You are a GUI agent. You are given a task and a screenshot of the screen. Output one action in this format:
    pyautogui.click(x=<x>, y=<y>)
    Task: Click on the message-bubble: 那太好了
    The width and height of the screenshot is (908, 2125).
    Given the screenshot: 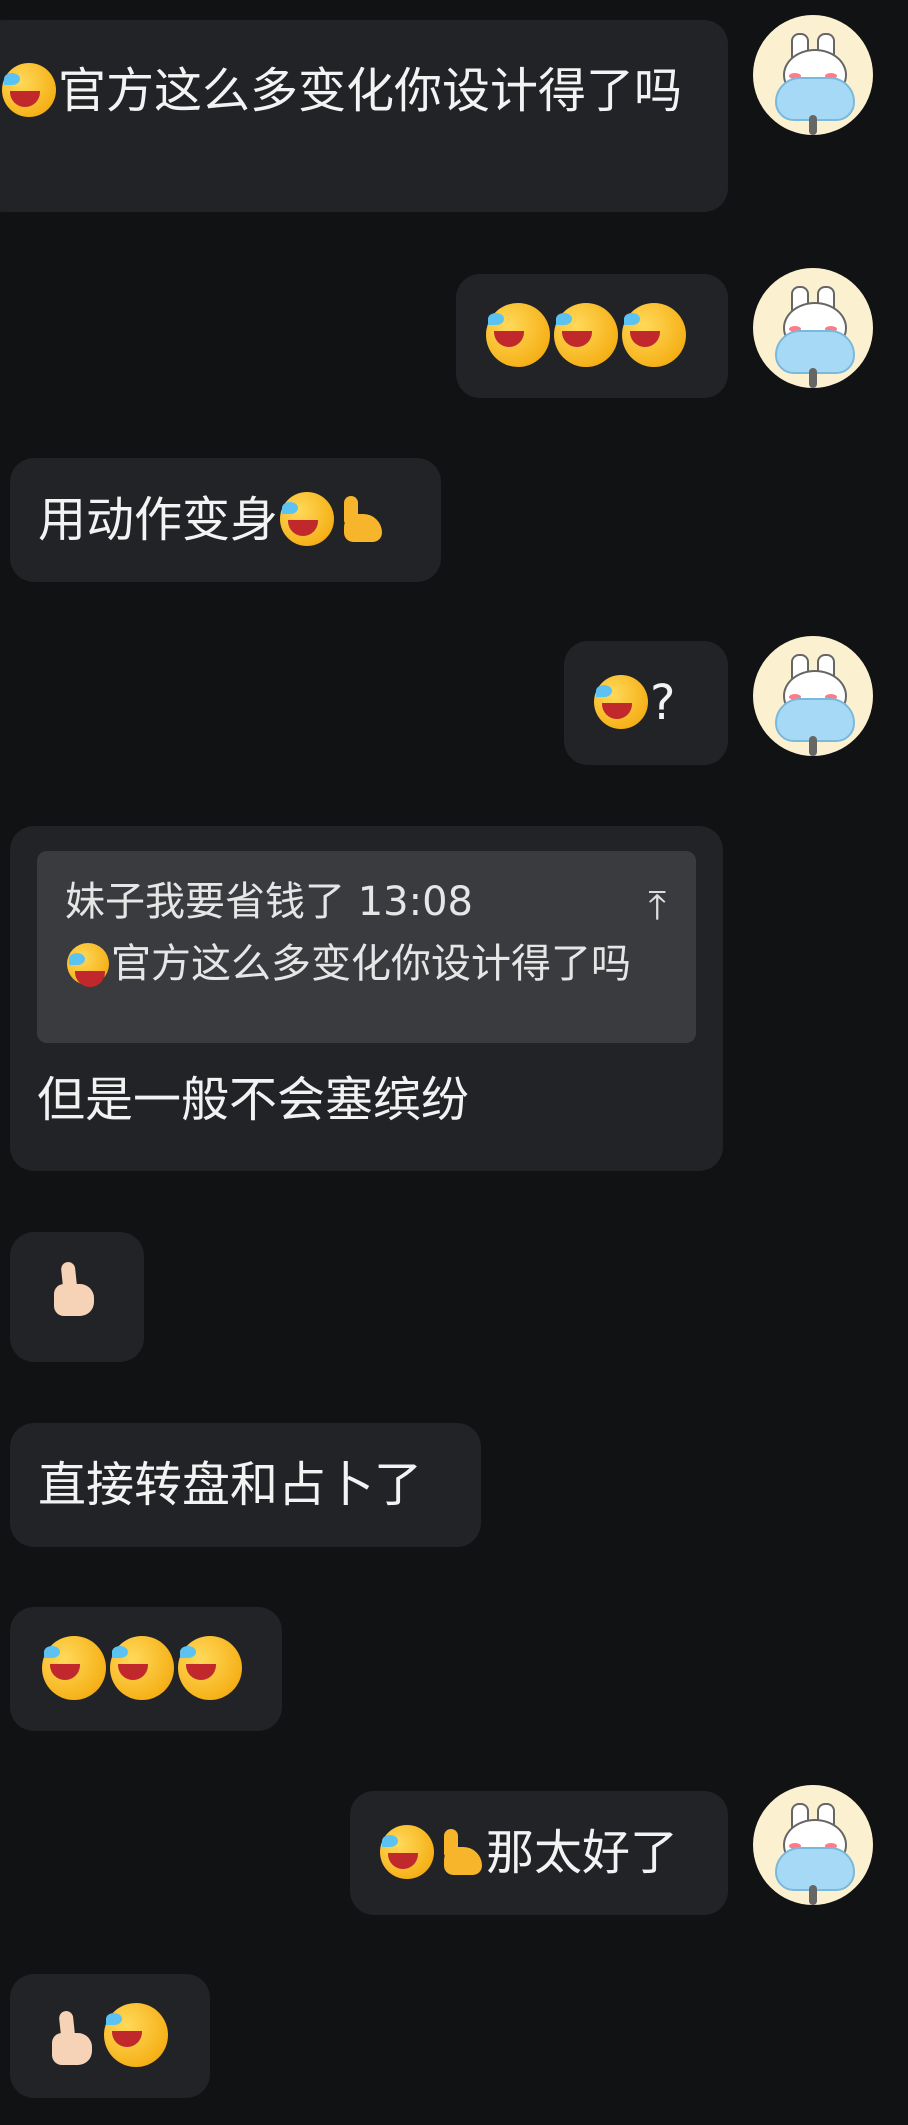 What is the action you would take?
    pyautogui.click(x=539, y=1853)
    